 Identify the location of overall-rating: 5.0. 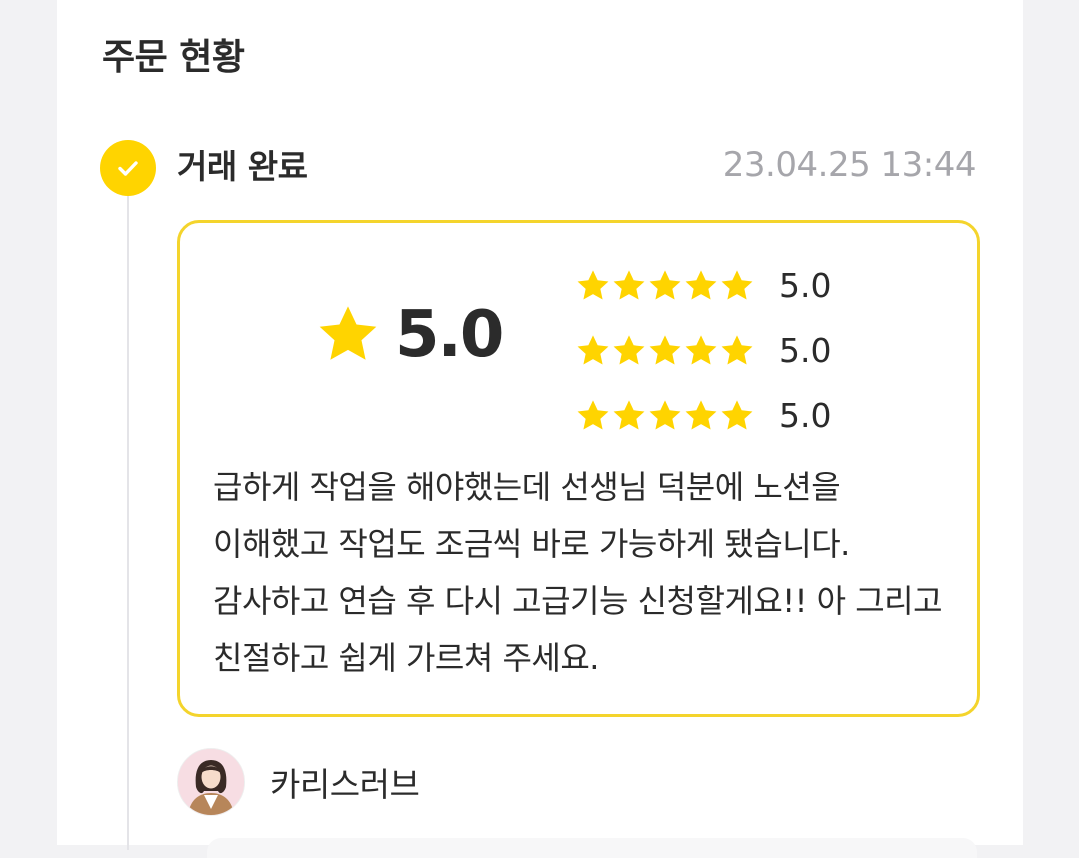
(409, 335).